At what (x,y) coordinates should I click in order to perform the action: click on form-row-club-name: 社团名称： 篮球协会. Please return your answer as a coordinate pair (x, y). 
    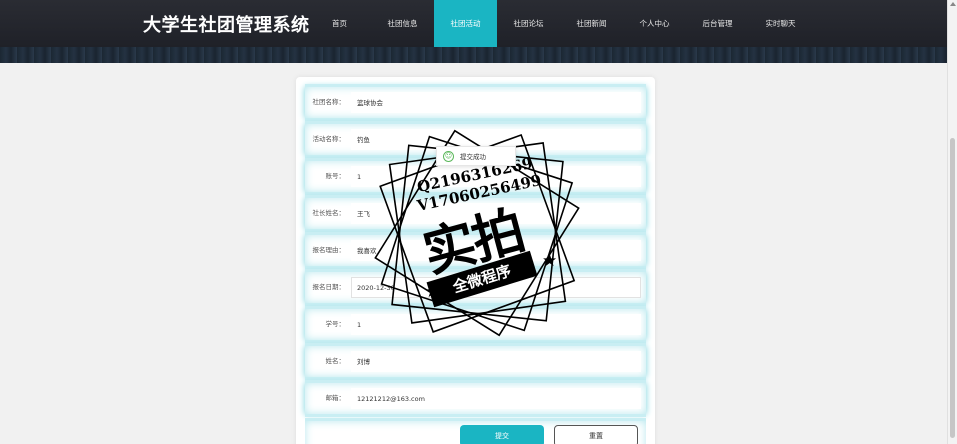
    Looking at the image, I should click on (475, 102).